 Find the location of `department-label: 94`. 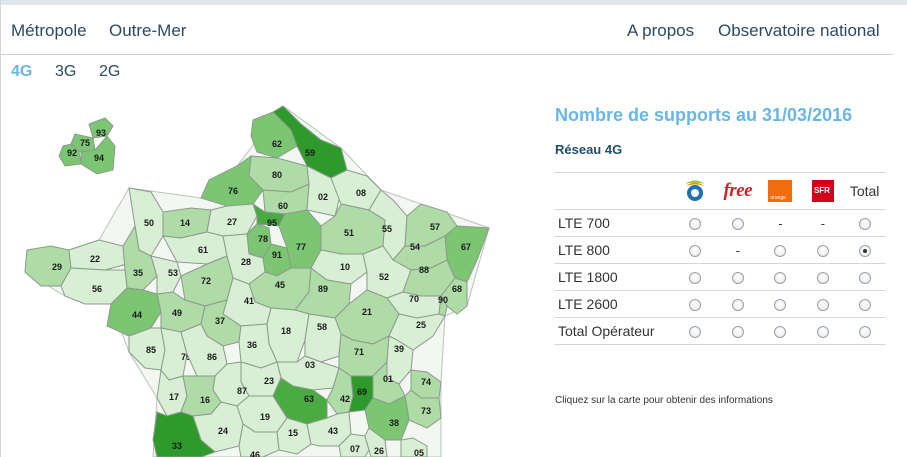

department-label: 94 is located at coordinates (99, 158).